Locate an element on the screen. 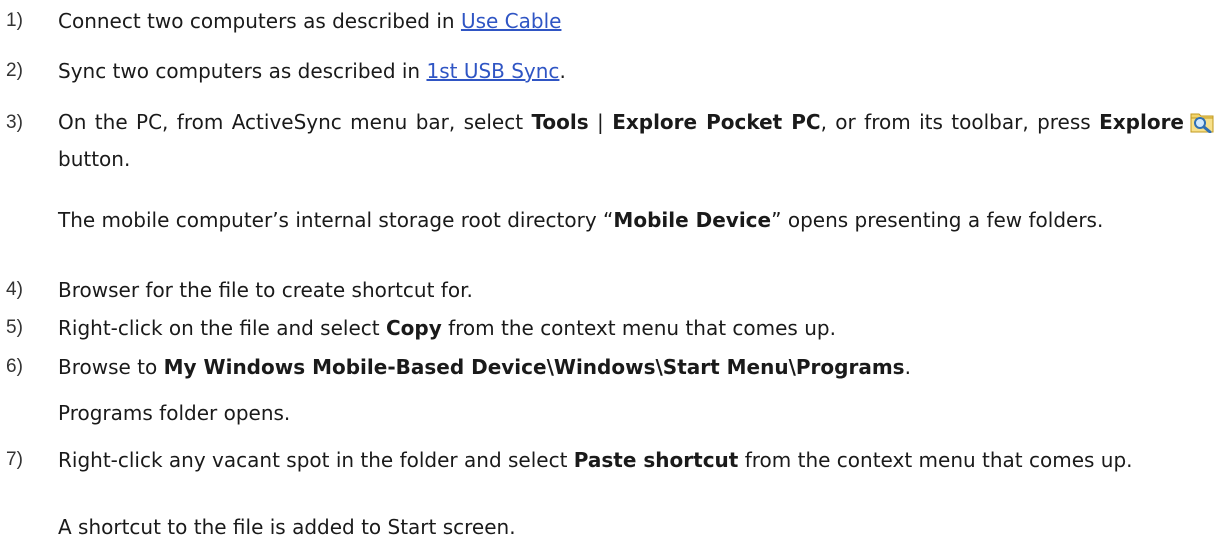  step-number: 7) is located at coordinates (14, 459).